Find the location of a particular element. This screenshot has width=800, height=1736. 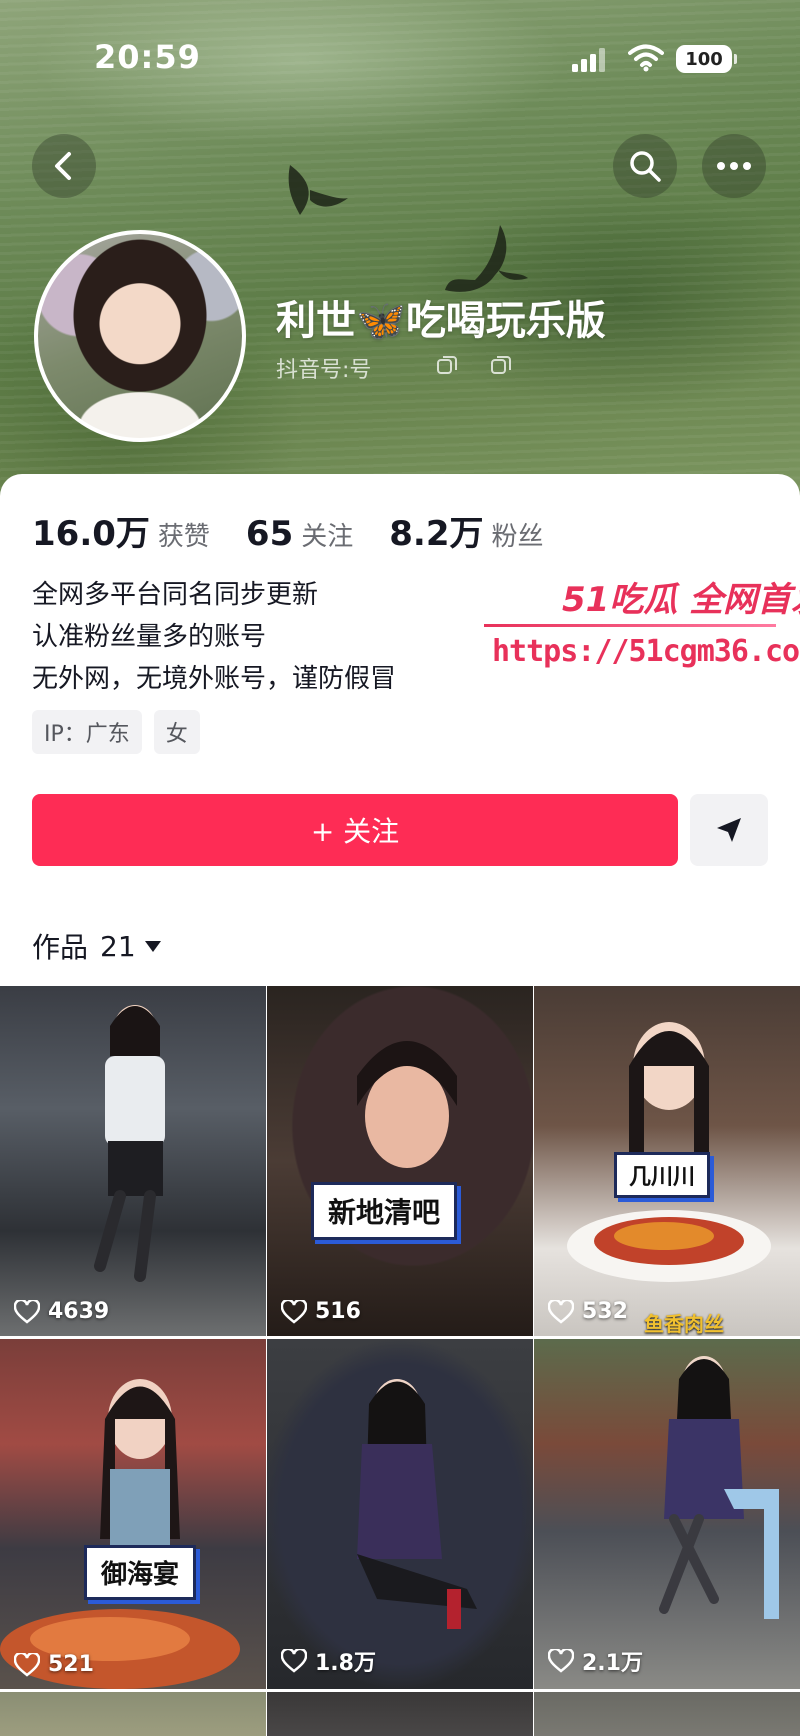

profile-name: 利世🦋吃喝玩乐版 is located at coordinates (441, 317).